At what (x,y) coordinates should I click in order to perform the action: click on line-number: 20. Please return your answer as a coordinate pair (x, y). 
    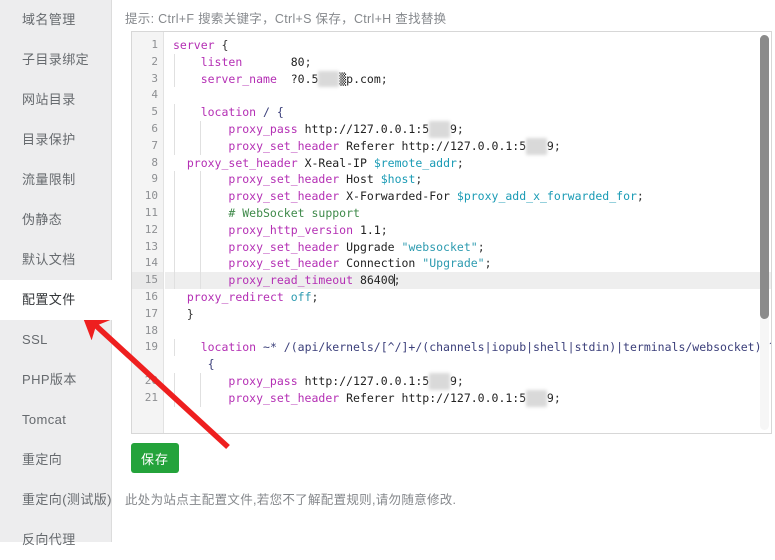
    Looking at the image, I should click on (151, 380).